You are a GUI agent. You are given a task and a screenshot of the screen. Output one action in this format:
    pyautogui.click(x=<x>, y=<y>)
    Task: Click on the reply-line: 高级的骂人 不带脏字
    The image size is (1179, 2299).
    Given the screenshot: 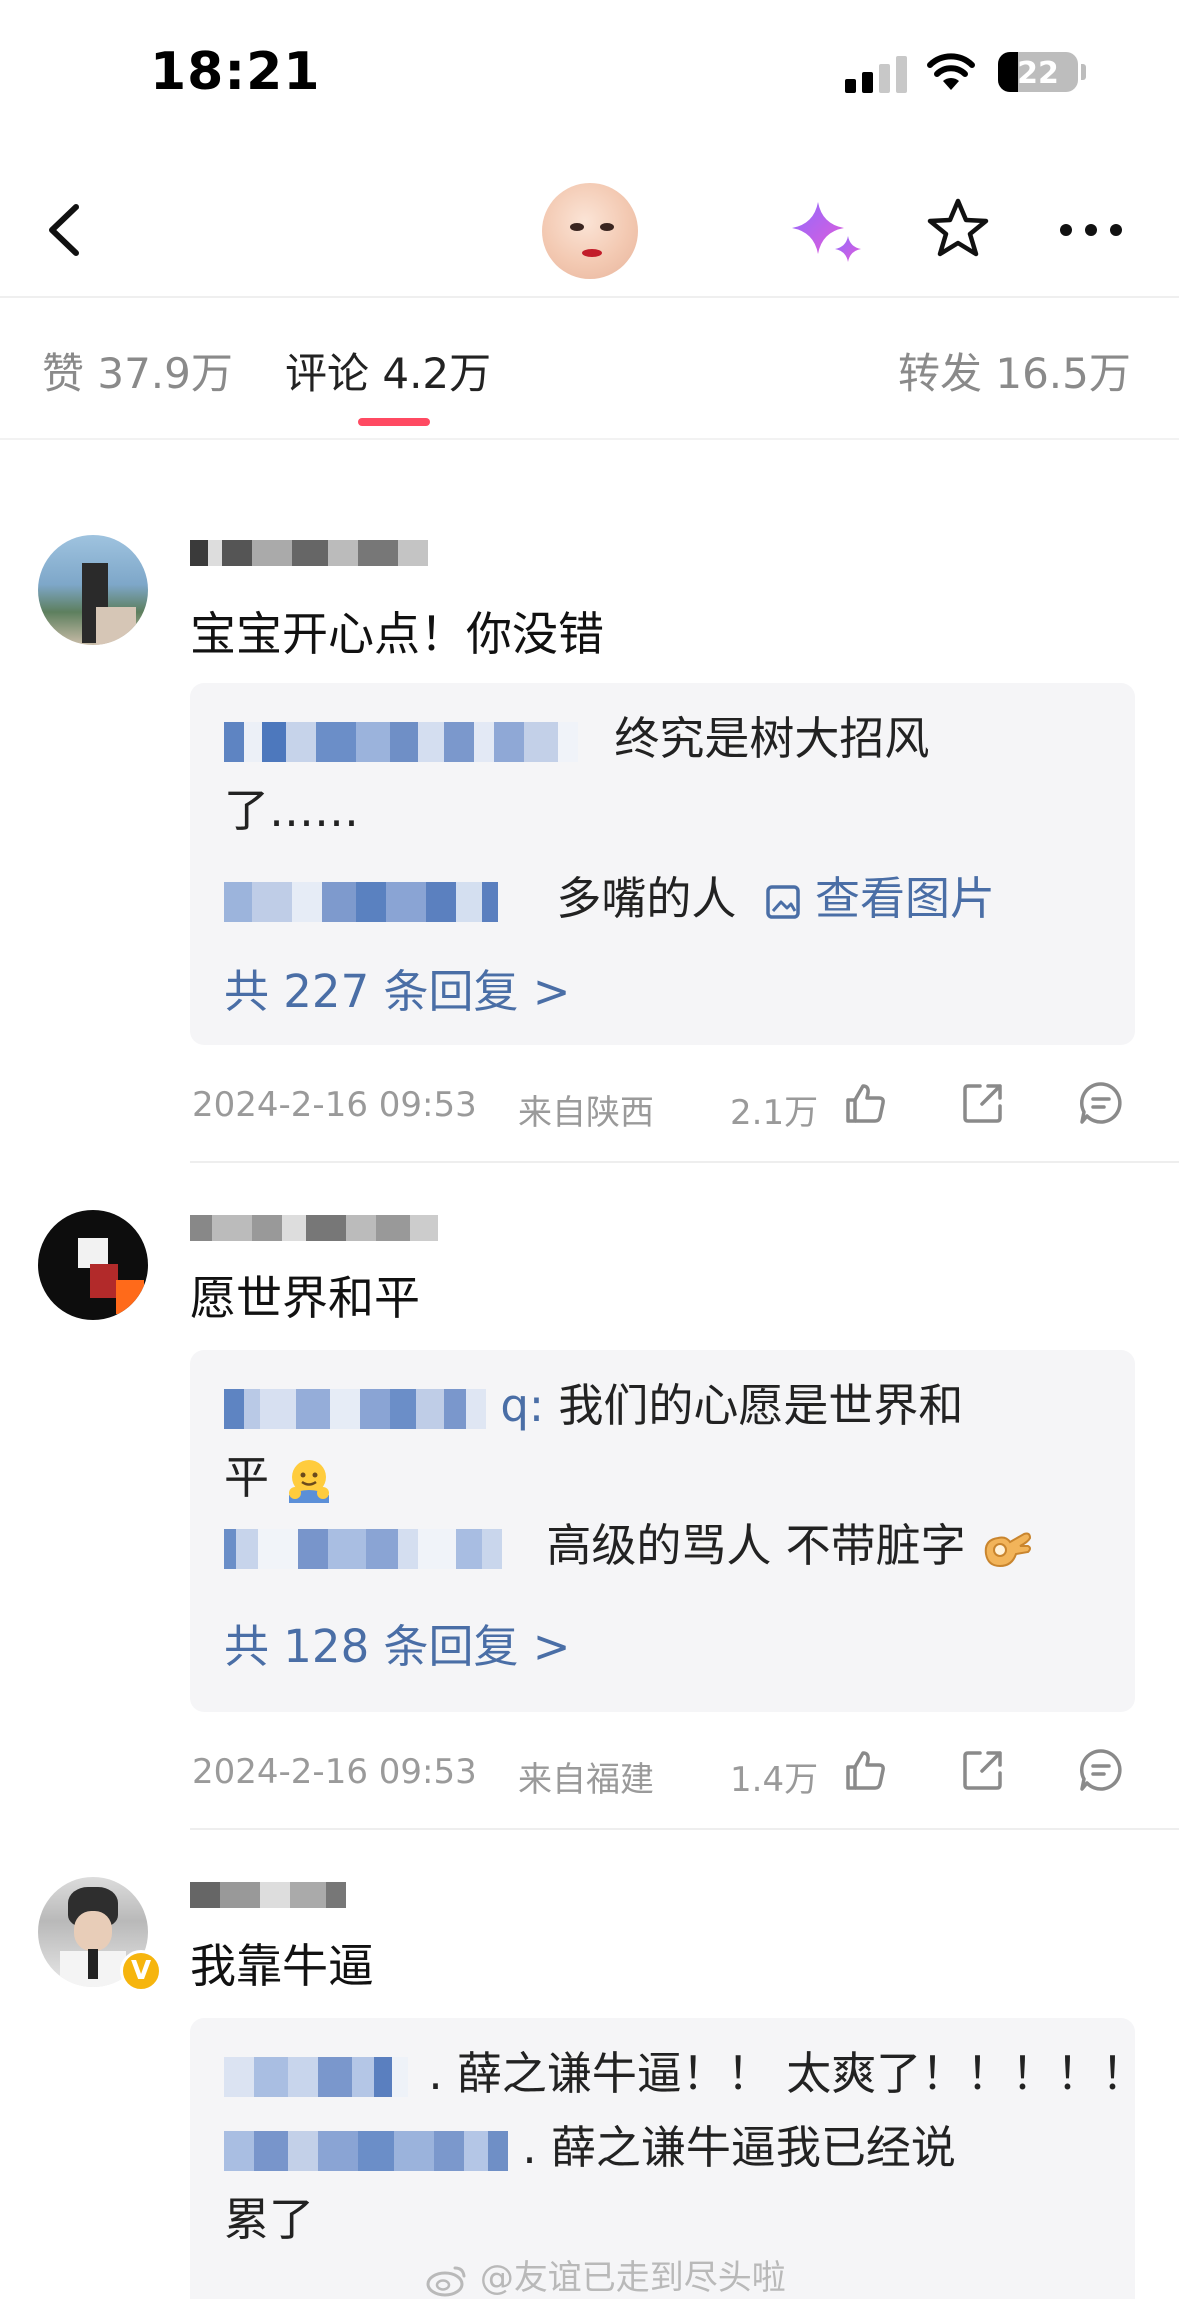 What is the action you would take?
    pyautogui.click(x=629, y=1546)
    